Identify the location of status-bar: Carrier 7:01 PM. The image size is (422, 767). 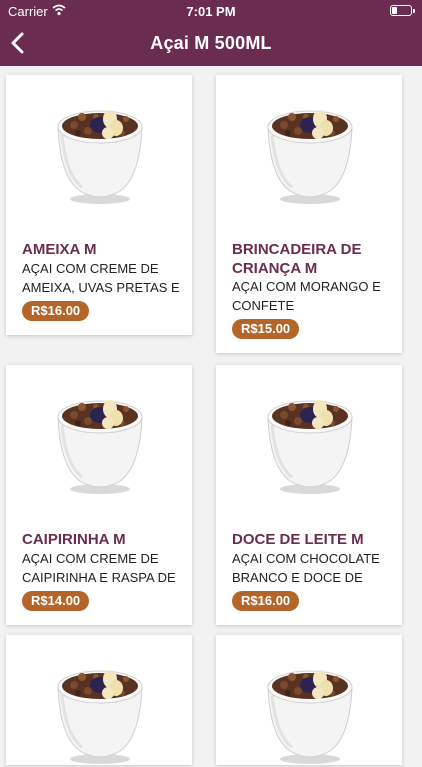
(211, 11).